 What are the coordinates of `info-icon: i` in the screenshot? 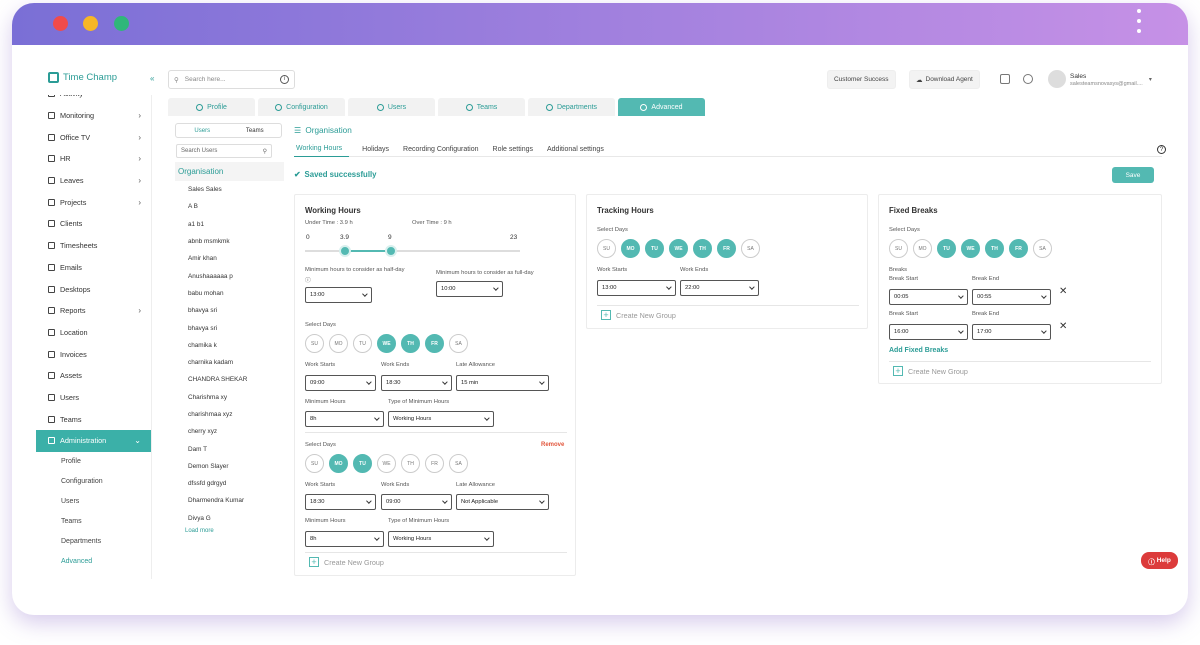 It's located at (284, 79).